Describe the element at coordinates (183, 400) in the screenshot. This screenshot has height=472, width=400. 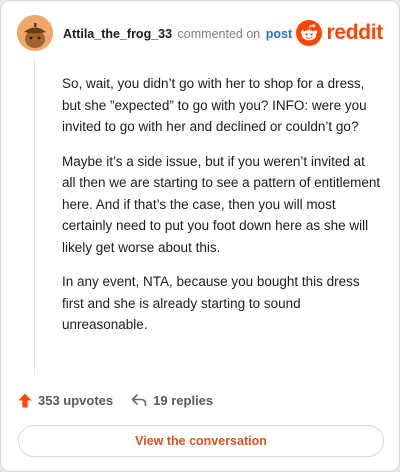
I see `reply-label: 19 replies` at that location.